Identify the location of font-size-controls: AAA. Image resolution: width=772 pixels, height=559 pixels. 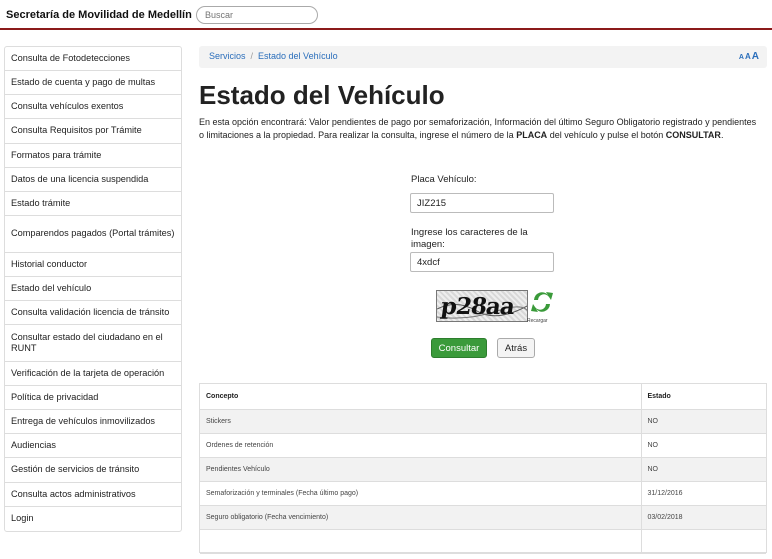
(748, 56).